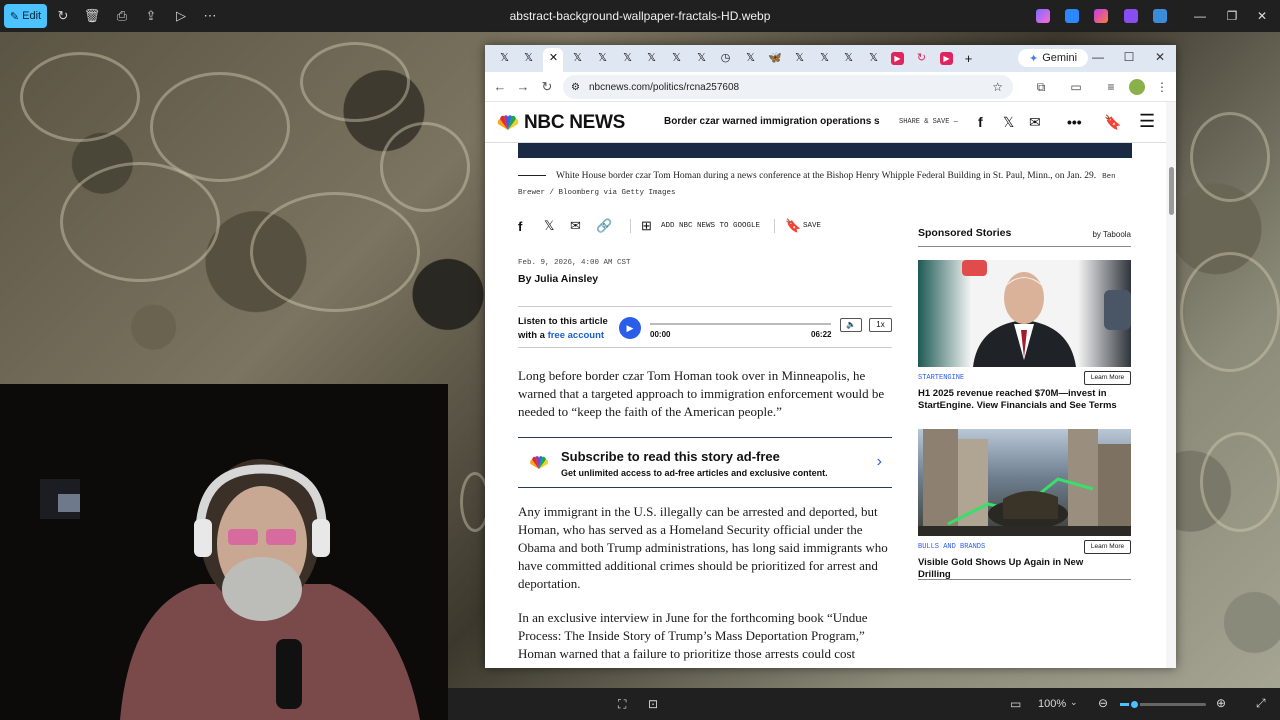 Image resolution: width=1280 pixels, height=720 pixels. I want to click on delete-icon: 🗑, so click(92, 16).